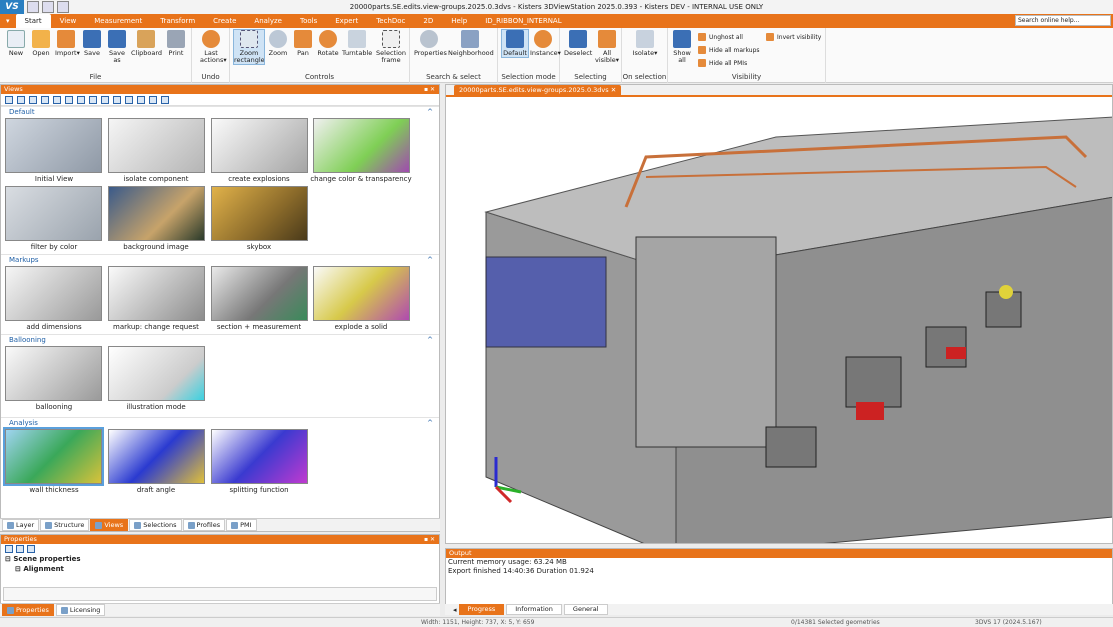  Describe the element at coordinates (53, 293) in the screenshot. I see `view-thumb-dimensions` at that location.